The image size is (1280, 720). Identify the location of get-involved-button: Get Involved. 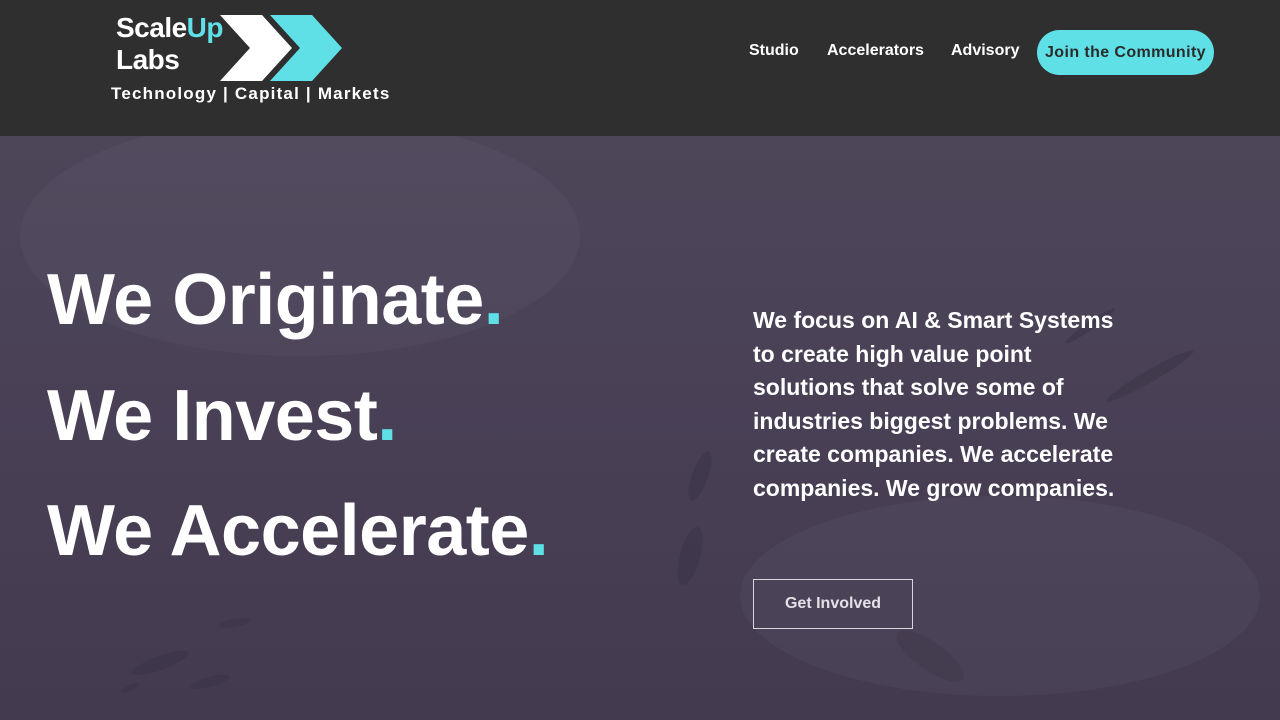
(833, 604).